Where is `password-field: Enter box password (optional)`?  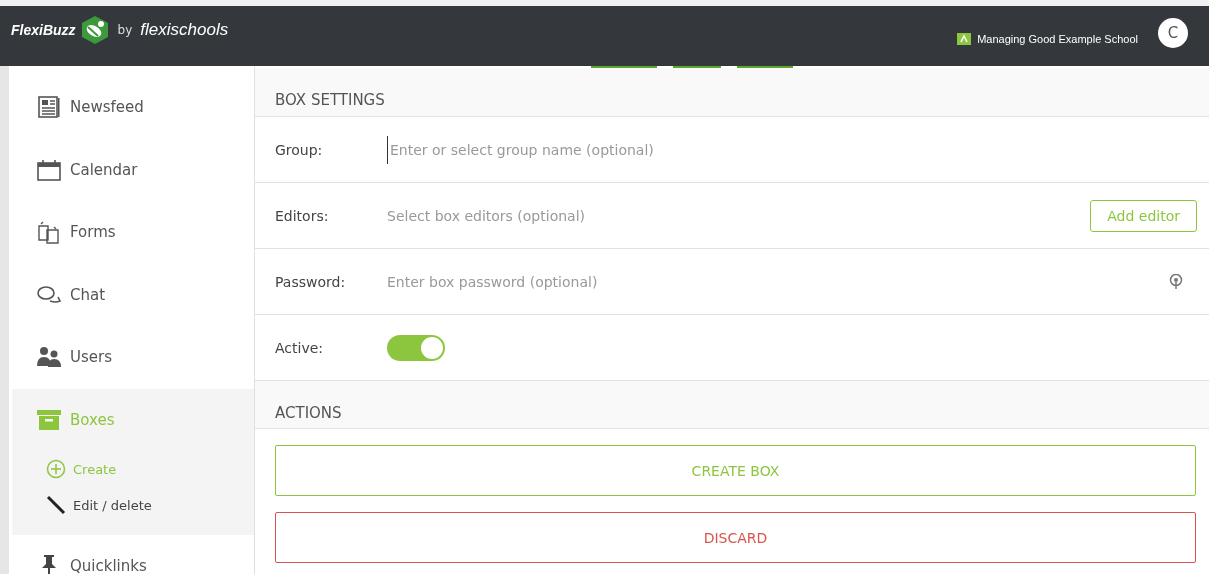
password-field: Enter box password (optional) is located at coordinates (778, 281).